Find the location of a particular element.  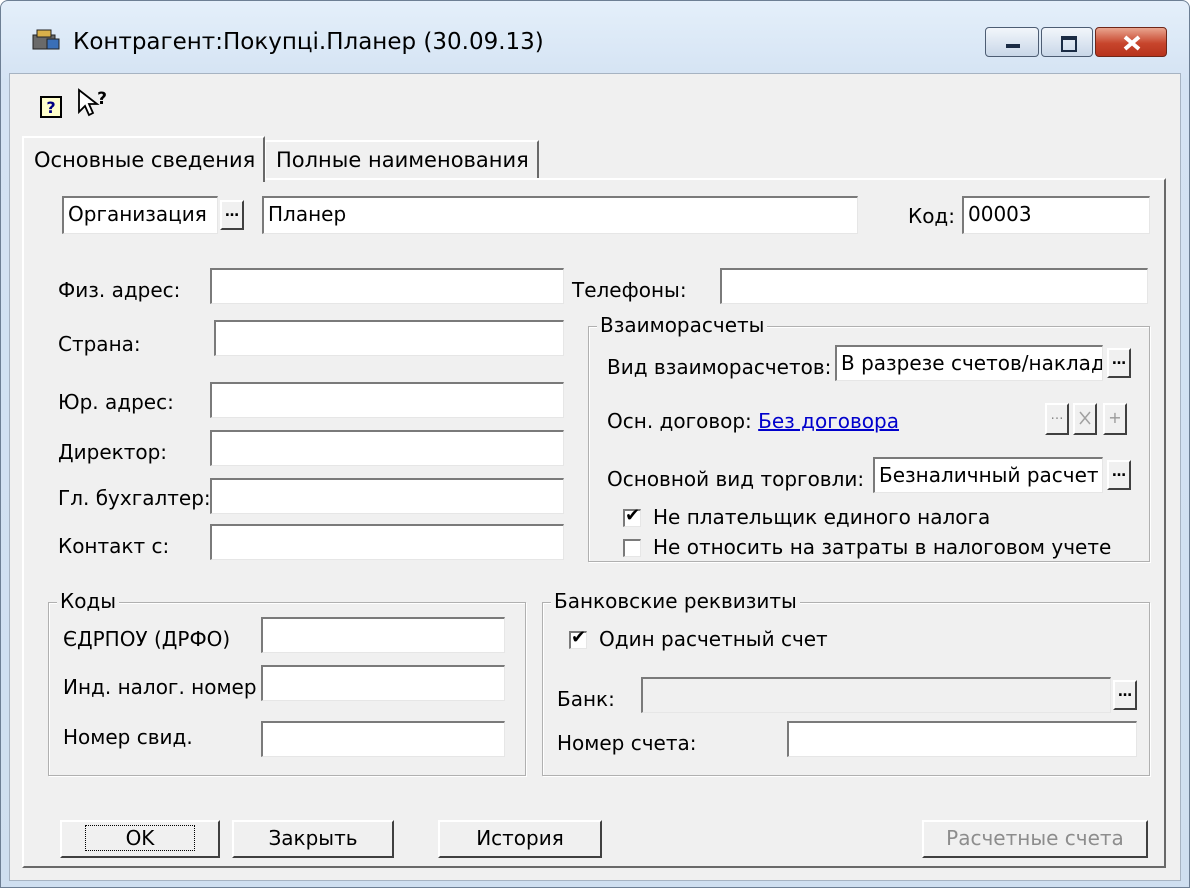

legal-address-label: Юр. адрес: is located at coordinates (116, 402).